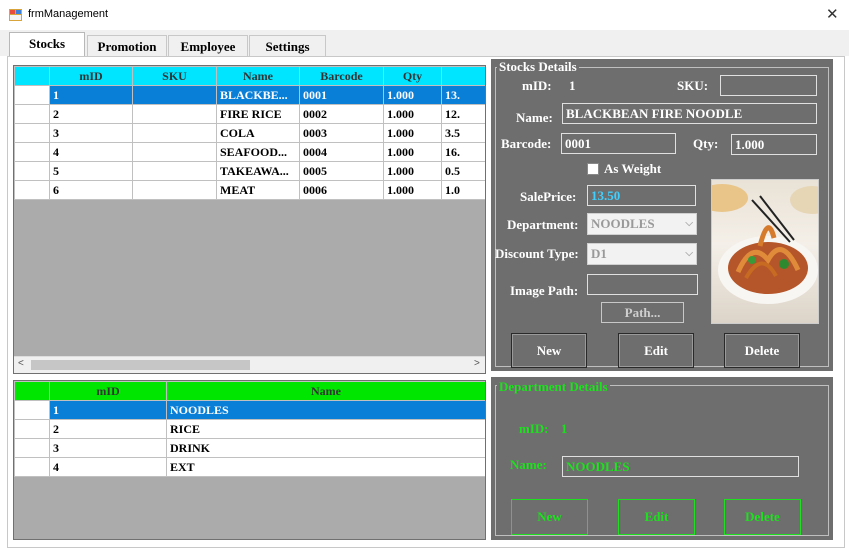 Image resolution: width=849 pixels, height=554 pixels. I want to click on cell-name: EXT, so click(325, 467).